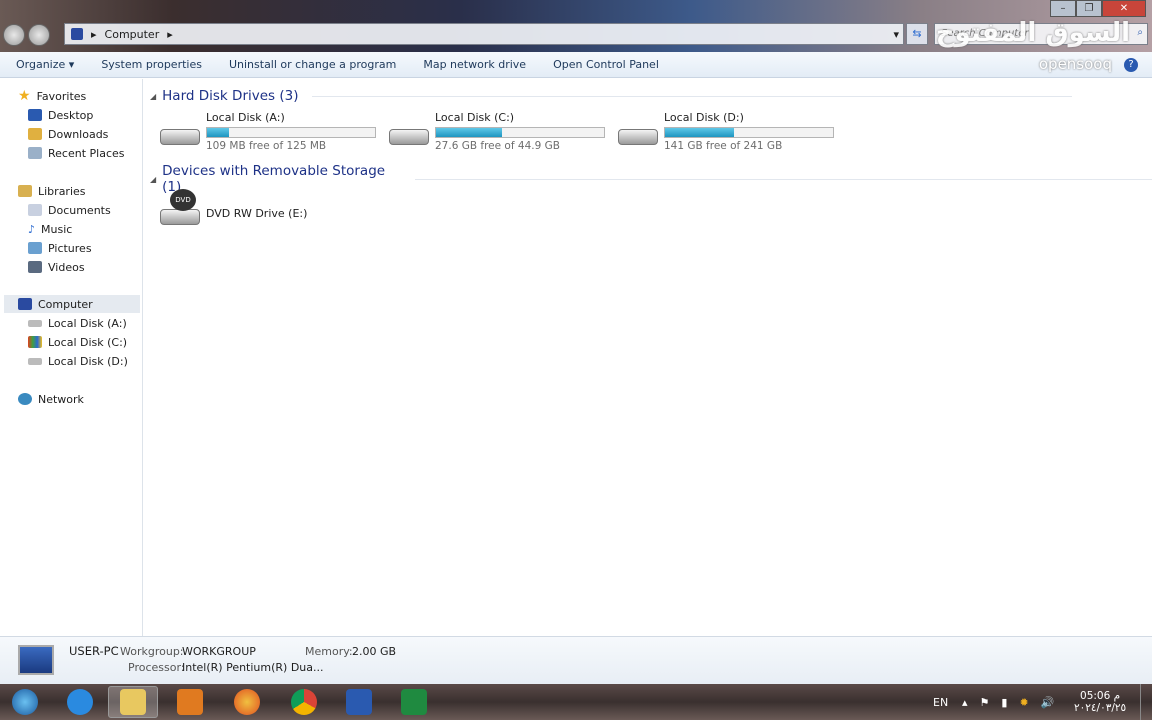 Image resolution: width=1152 pixels, height=720 pixels. Describe the element at coordinates (35, 134) in the screenshot. I see `downloads-icon` at that location.